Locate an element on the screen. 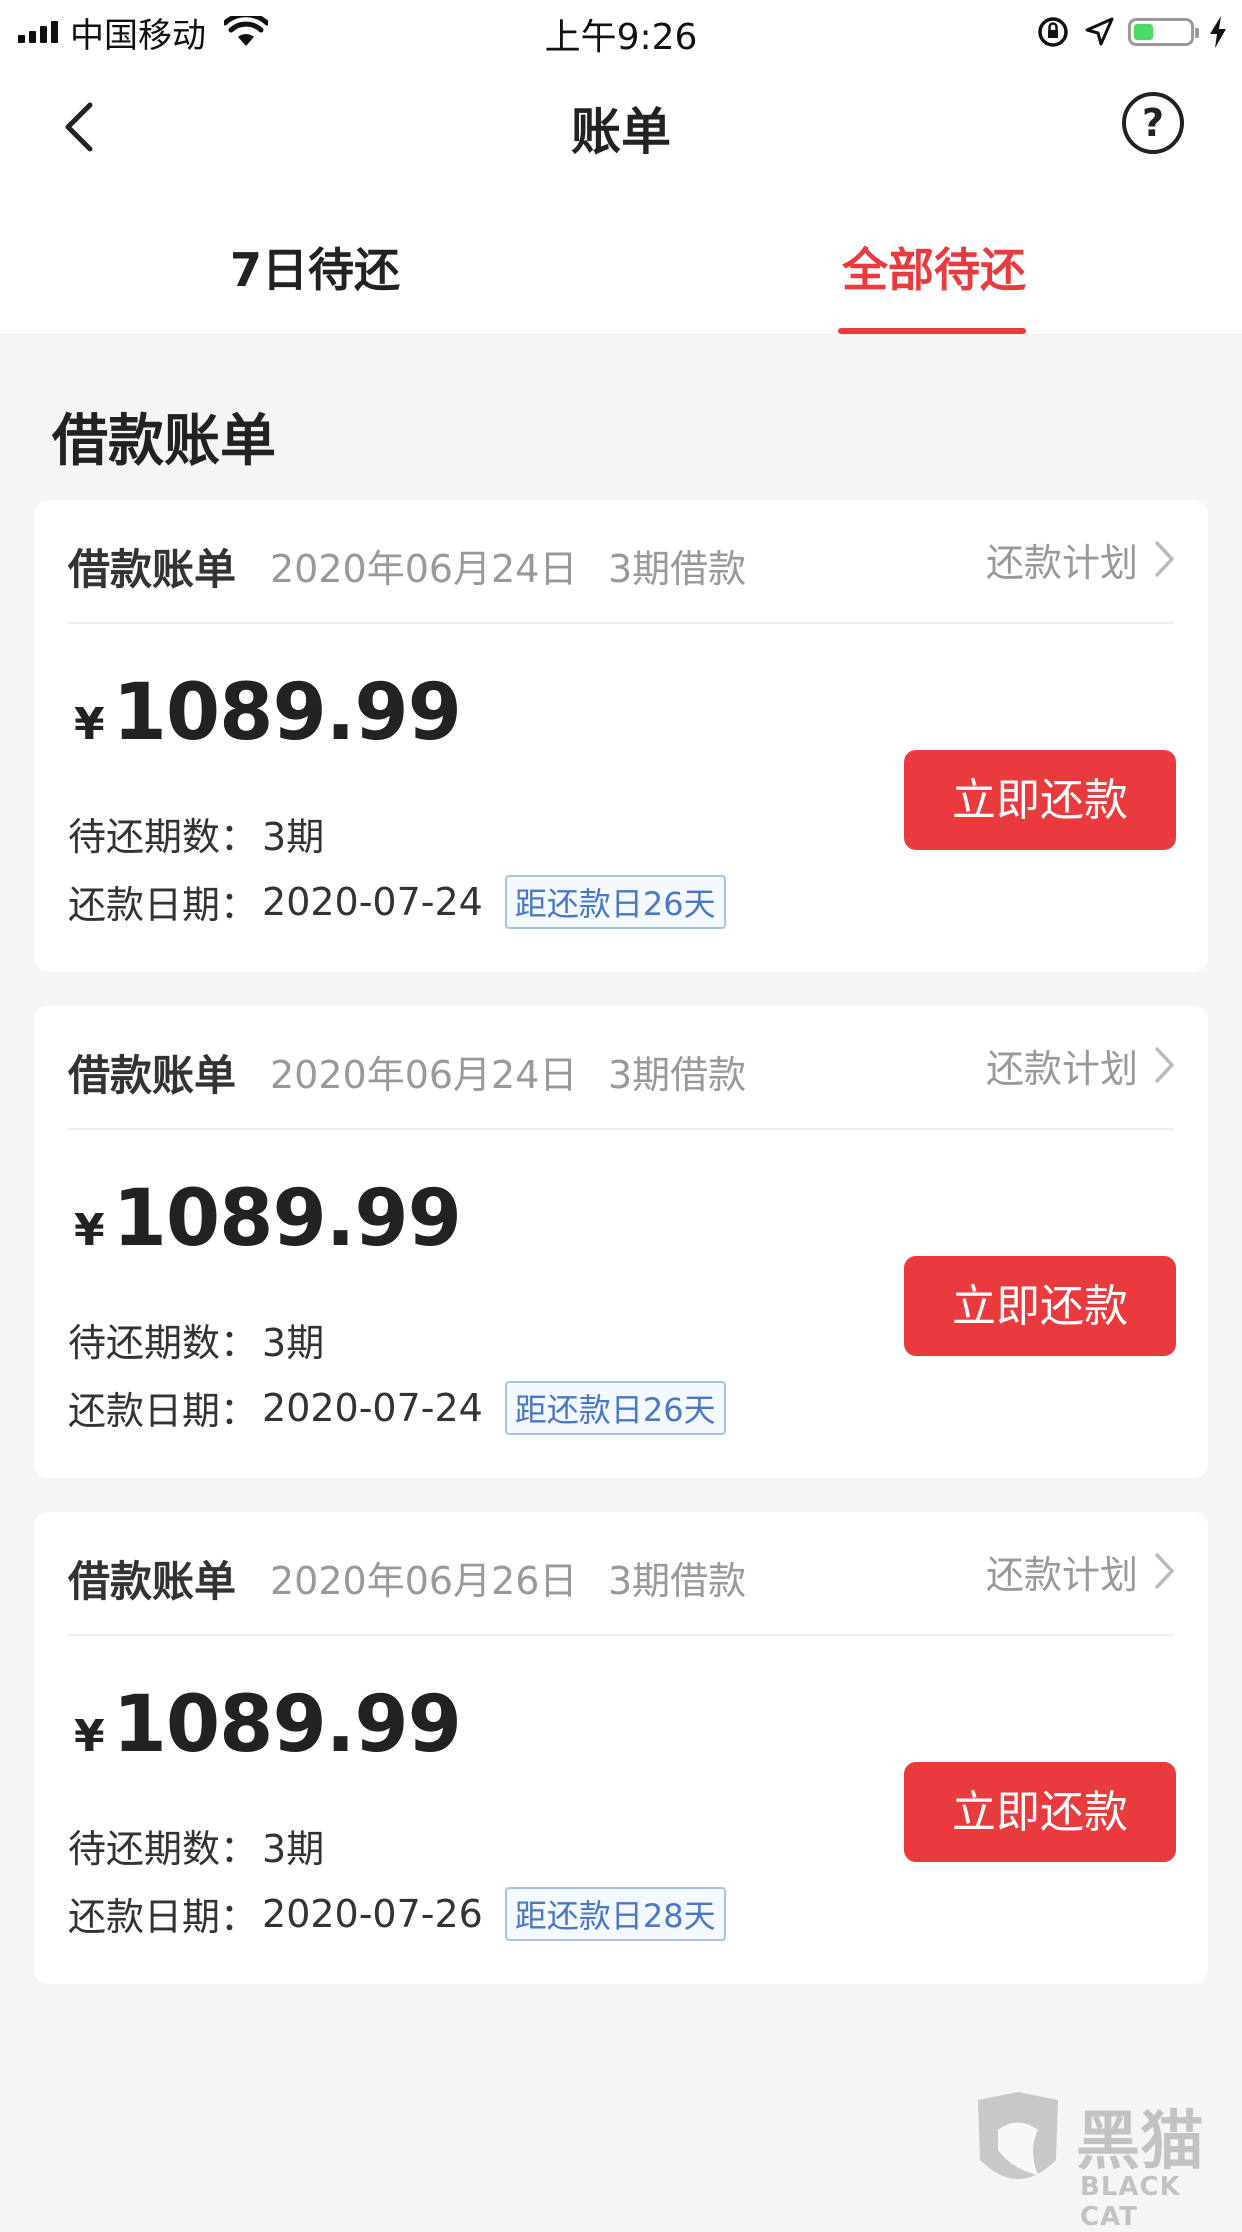 The image size is (1242, 2232). due-date-row: 还款日期： 2020-07-26 距还款日28天 is located at coordinates (397, 1913).